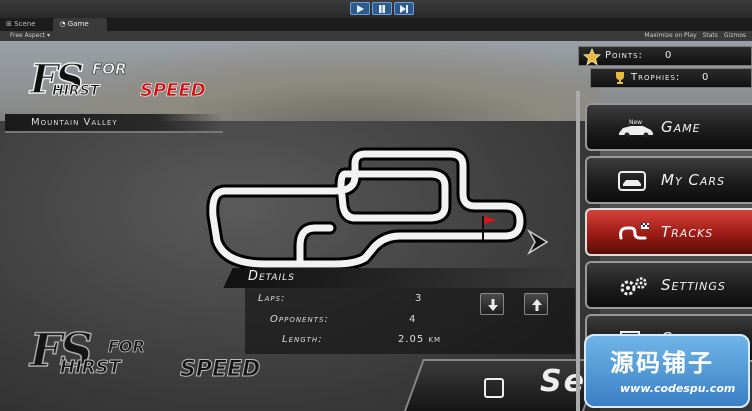 The height and width of the screenshot is (411, 752). What do you see at coordinates (624, 55) in the screenshot?
I see `points-label: Points:` at bounding box center [624, 55].